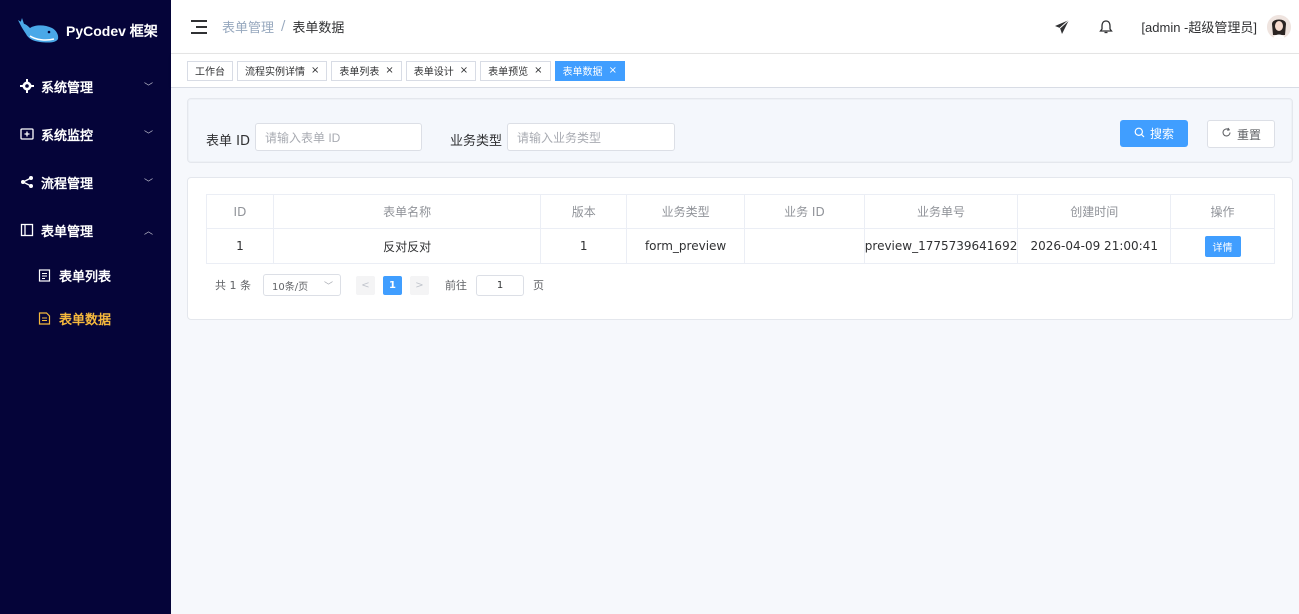 The width and height of the screenshot is (1299, 614). I want to click on pagination: 共 1 条 10条/页 ﹀ < 1 > 前往 1 页, so click(379, 285).